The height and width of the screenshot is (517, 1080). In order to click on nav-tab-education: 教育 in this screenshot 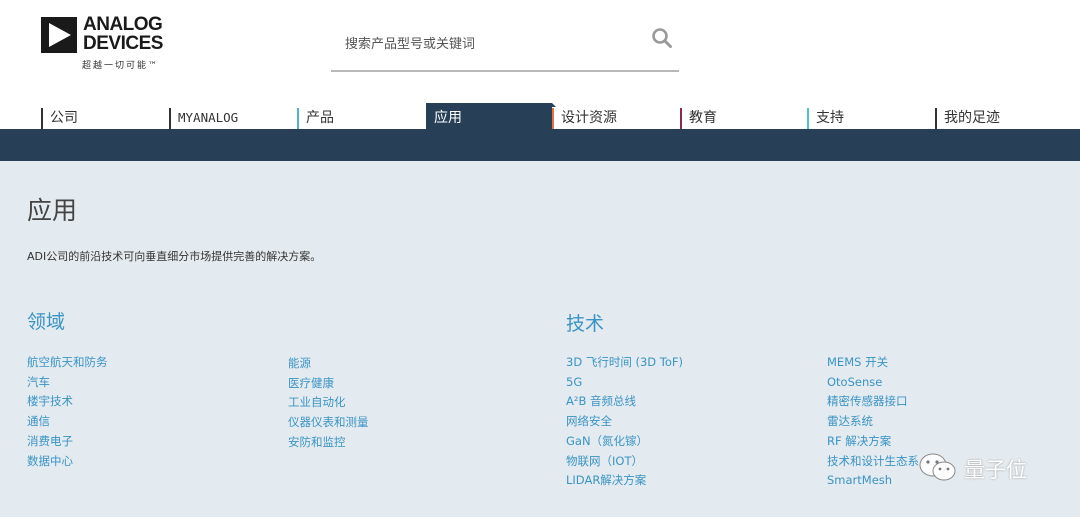, I will do `click(698, 116)`.